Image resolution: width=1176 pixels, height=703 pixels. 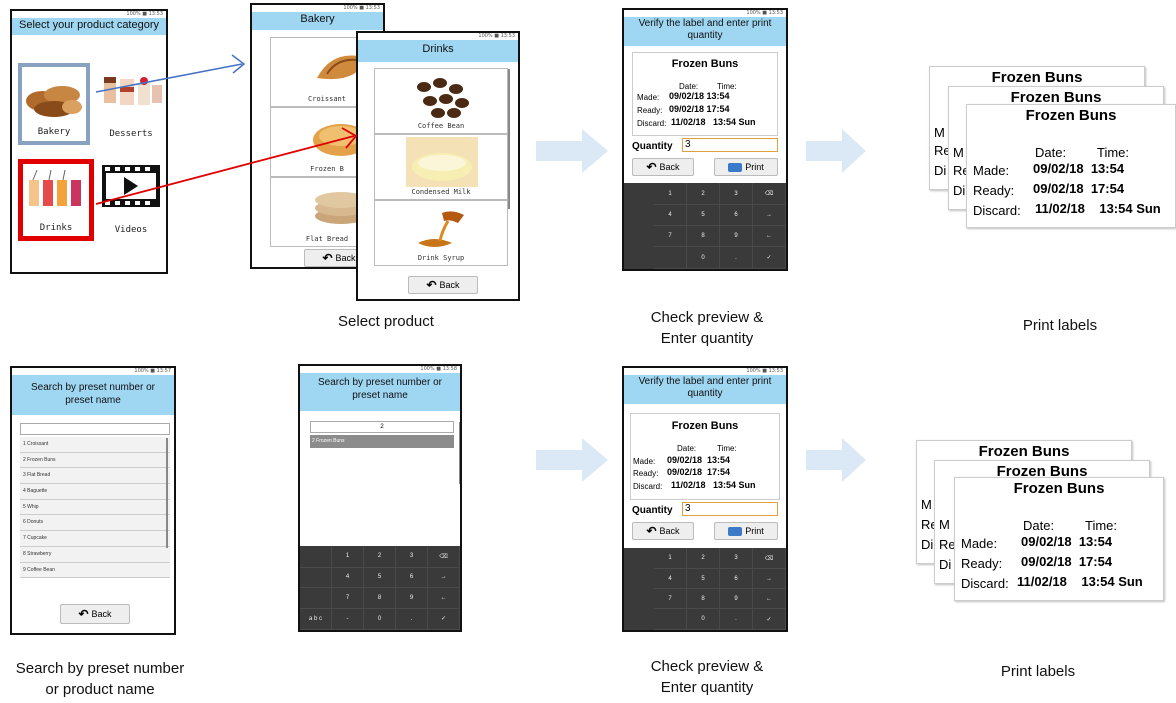 What do you see at coordinates (746, 167) in the screenshot?
I see `print-button: Print` at bounding box center [746, 167].